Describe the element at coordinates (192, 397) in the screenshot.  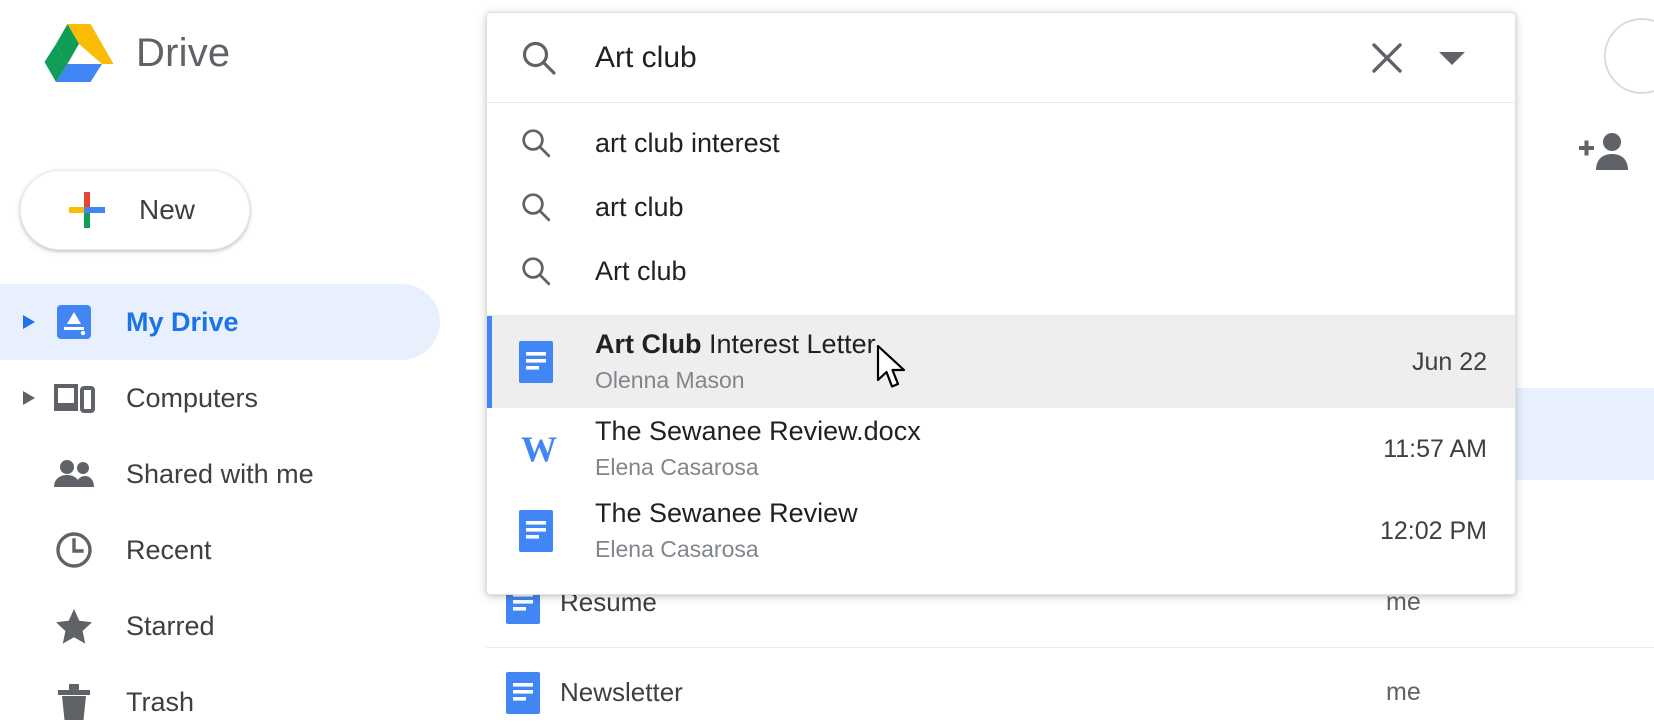
I see `sidebar-item-label: Computers` at that location.